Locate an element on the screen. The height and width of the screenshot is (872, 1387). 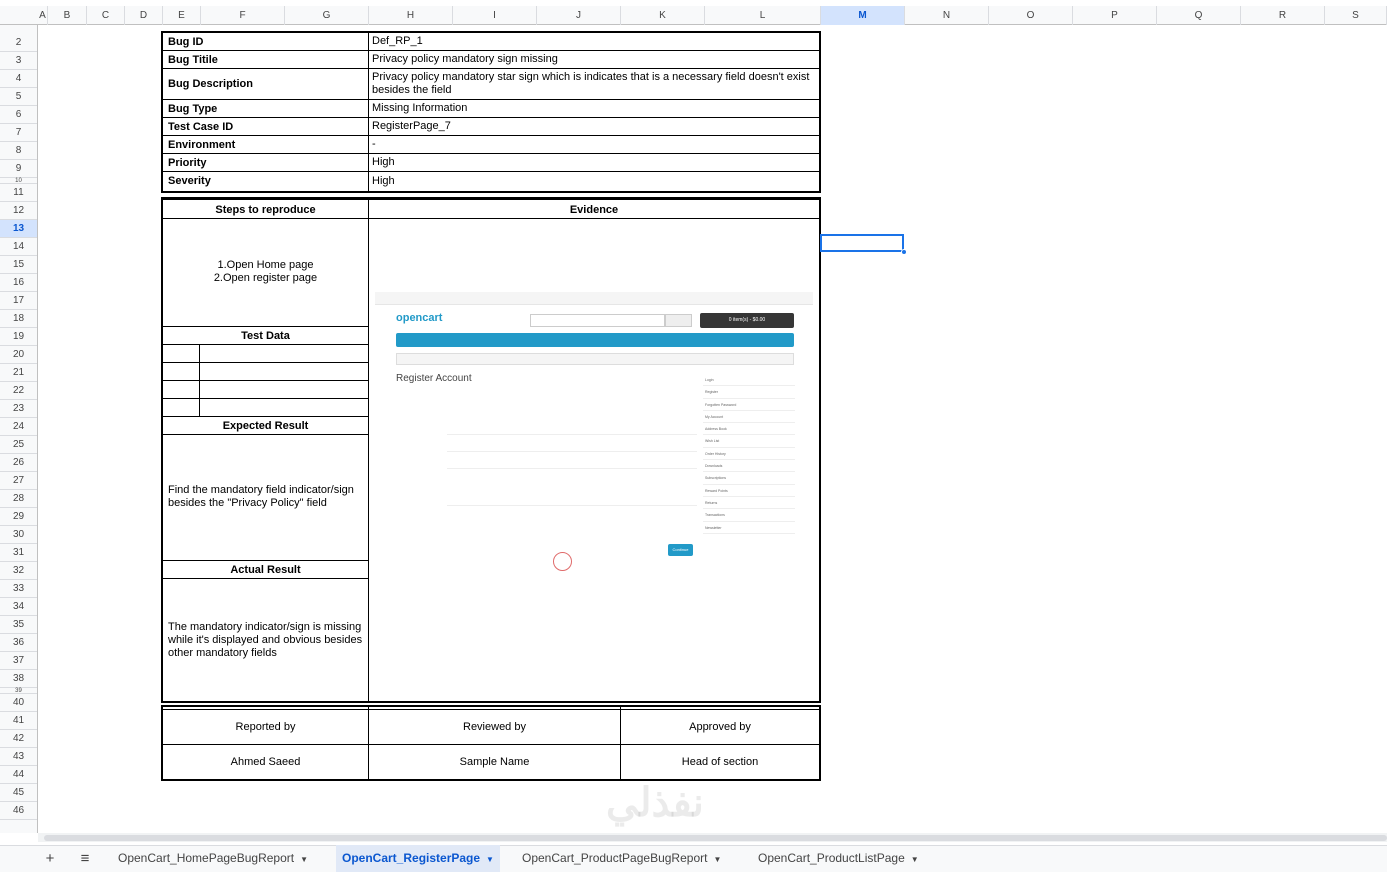
row-header-26: 26 is located at coordinates (18, 463).